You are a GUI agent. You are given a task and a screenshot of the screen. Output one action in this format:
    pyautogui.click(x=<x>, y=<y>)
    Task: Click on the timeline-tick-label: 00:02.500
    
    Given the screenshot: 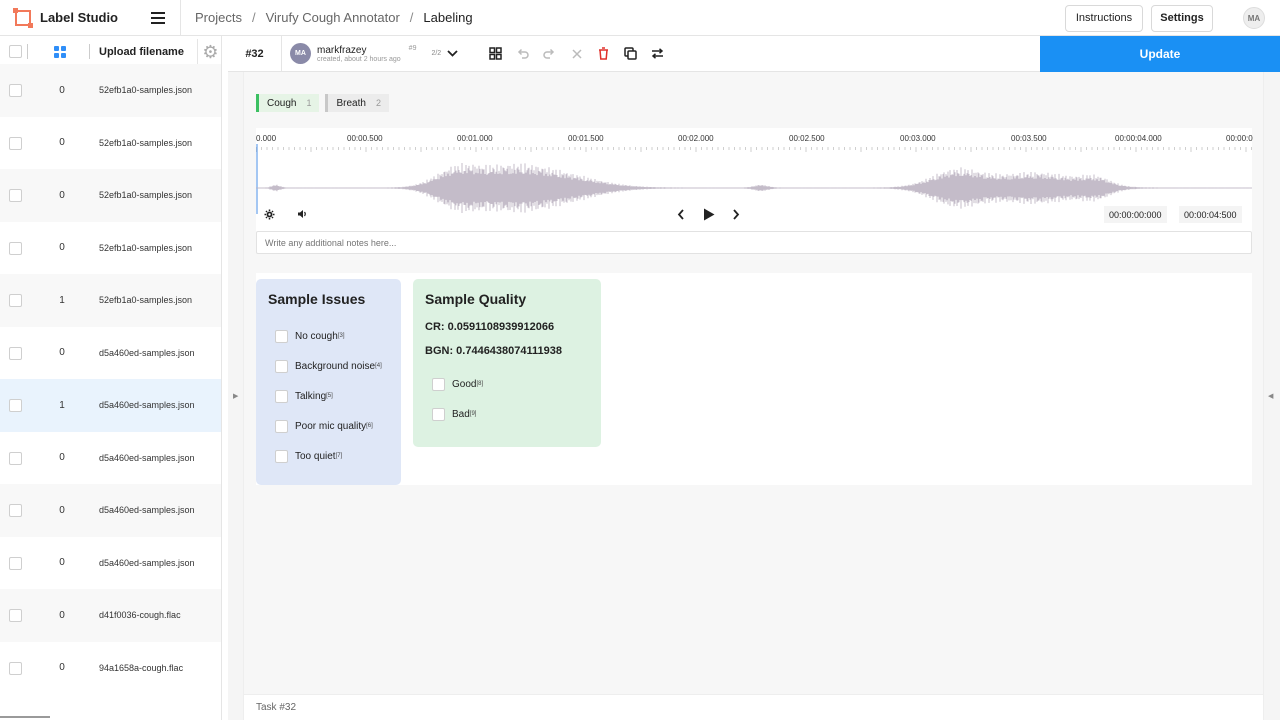 What is the action you would take?
    pyautogui.click(x=807, y=138)
    